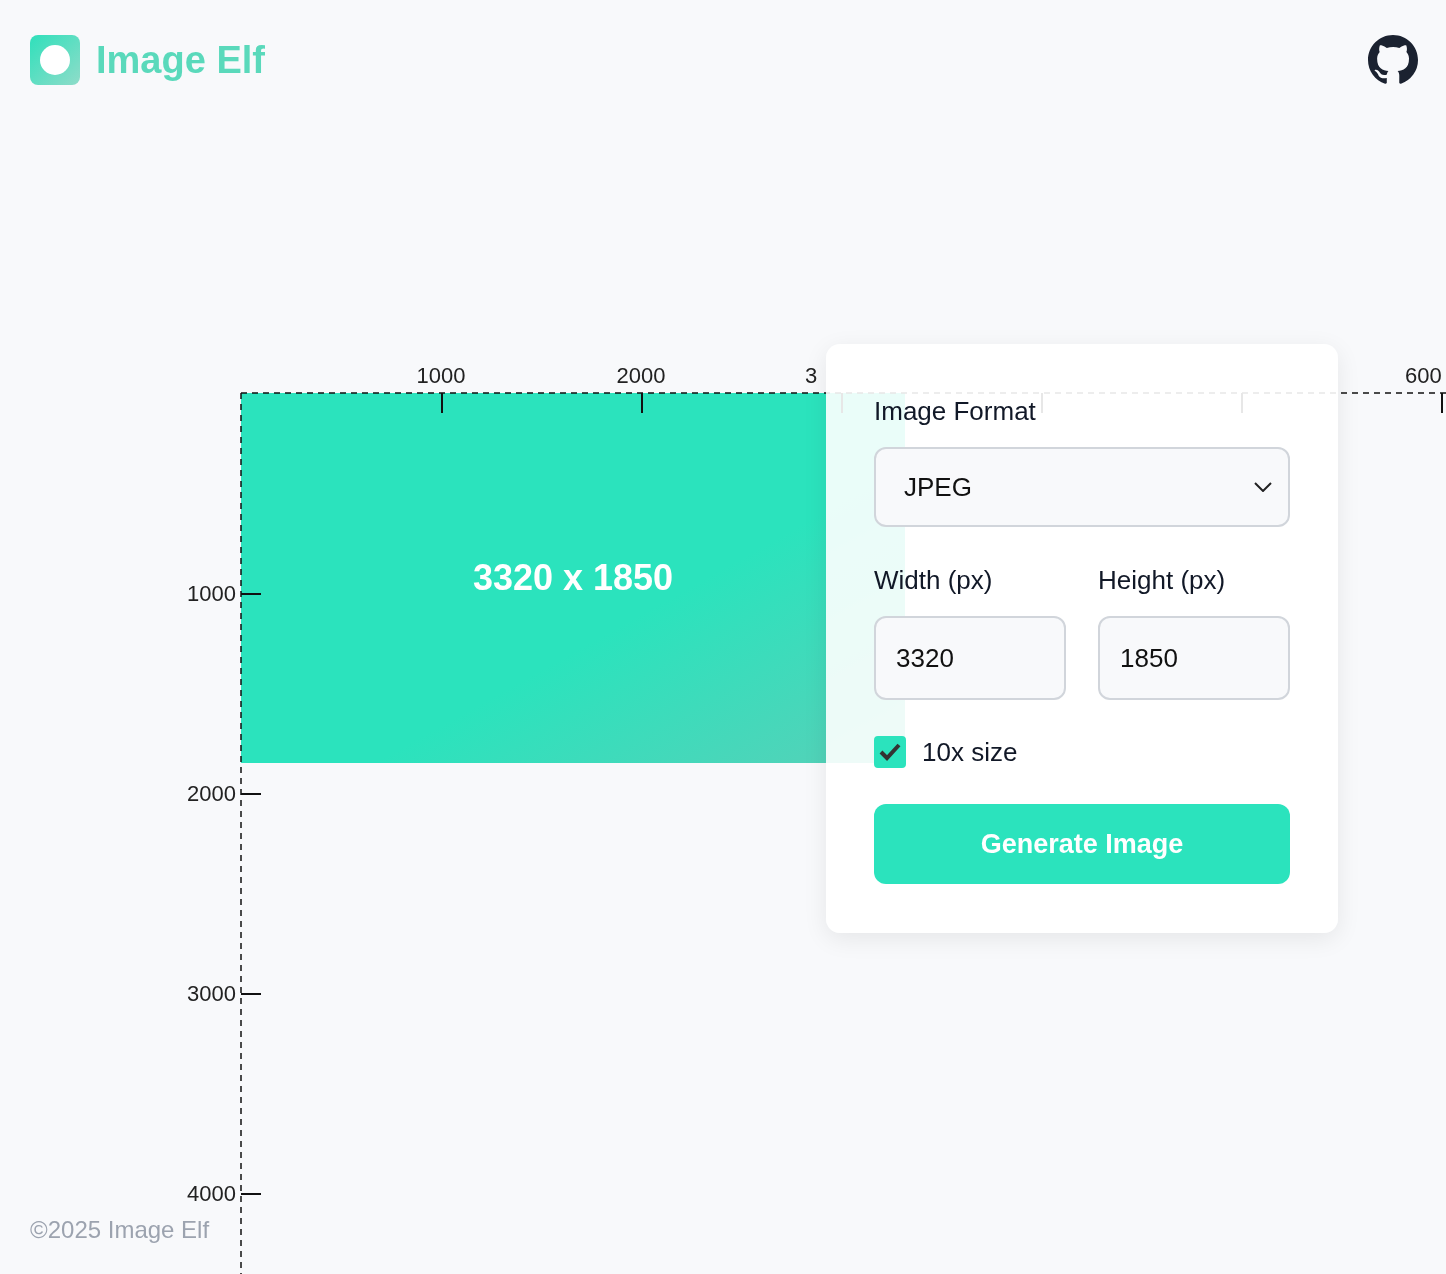 This screenshot has width=1446, height=1274. Describe the element at coordinates (890, 752) in the screenshot. I see `checkbox` at that location.